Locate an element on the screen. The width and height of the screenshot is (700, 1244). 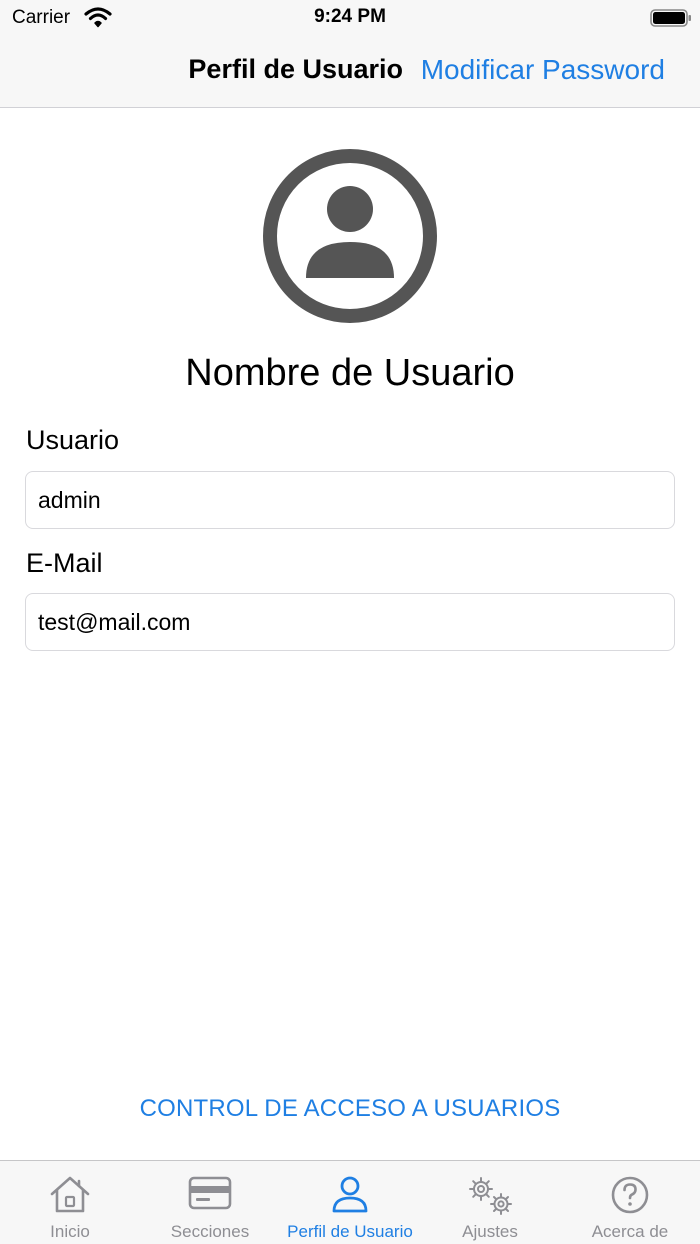
email-field: test@mail.com is located at coordinates (350, 622).